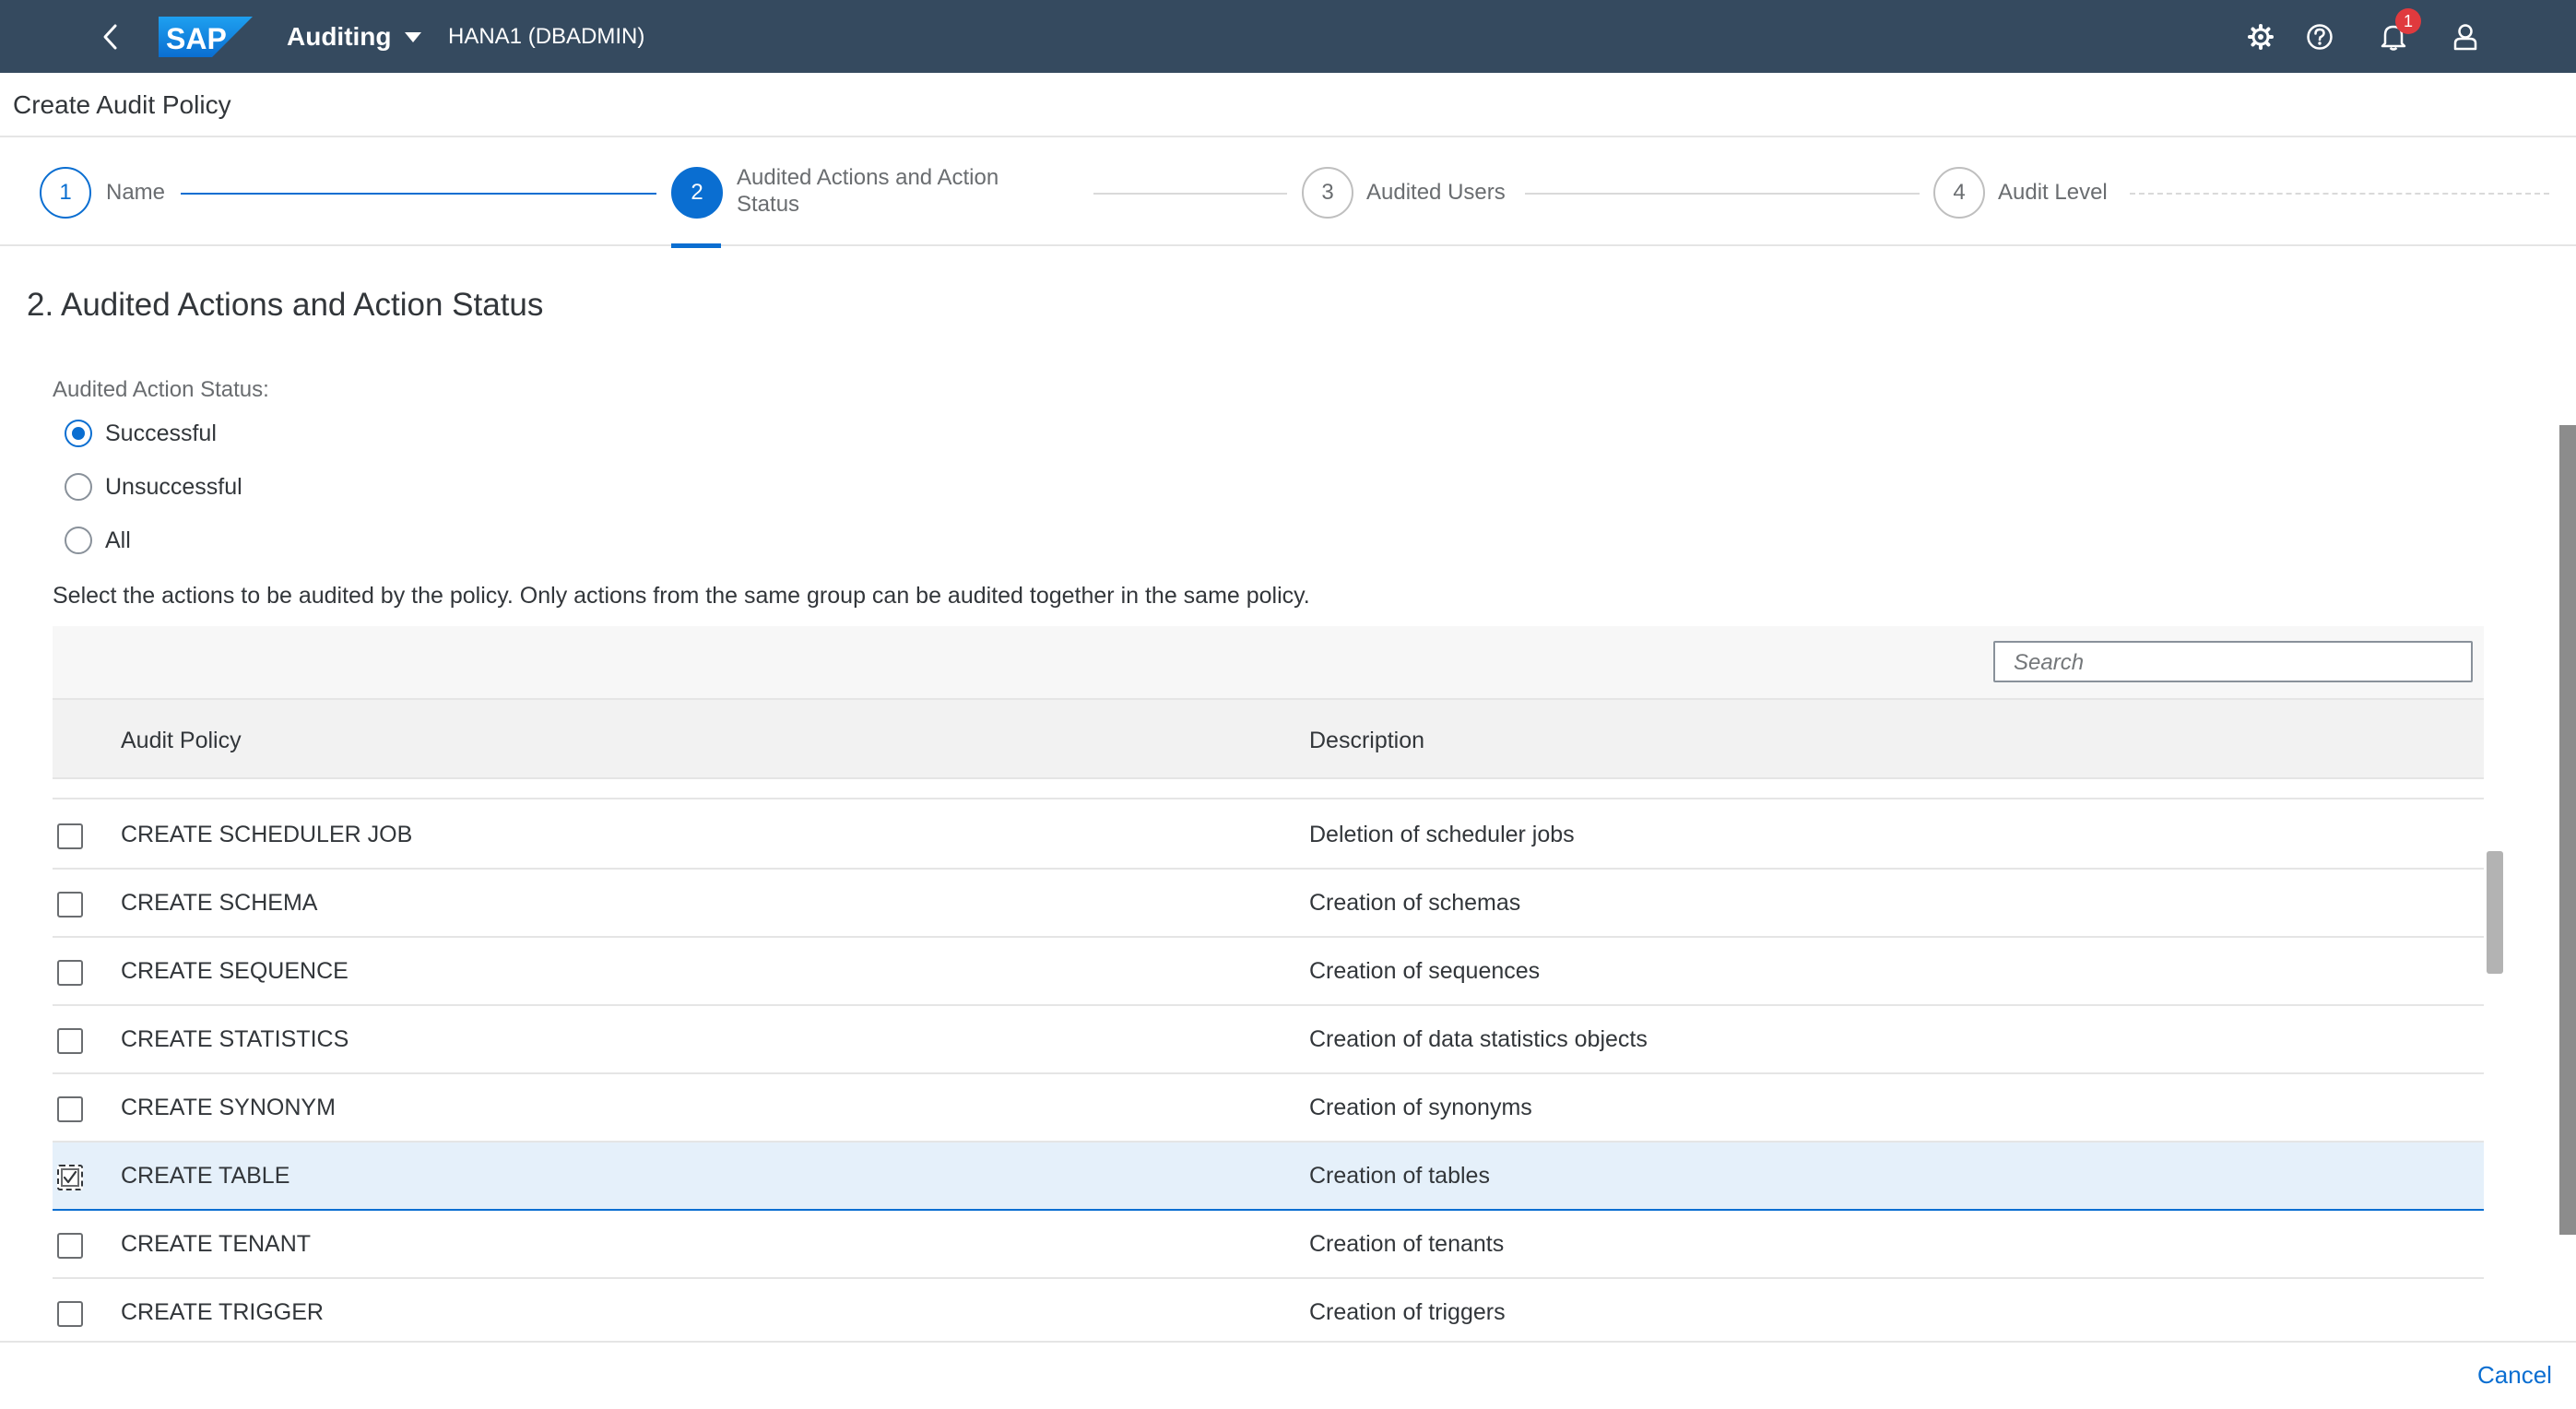 This screenshot has height=1409, width=2576. Describe the element at coordinates (2319, 37) in the screenshot. I see `help-icon` at that location.